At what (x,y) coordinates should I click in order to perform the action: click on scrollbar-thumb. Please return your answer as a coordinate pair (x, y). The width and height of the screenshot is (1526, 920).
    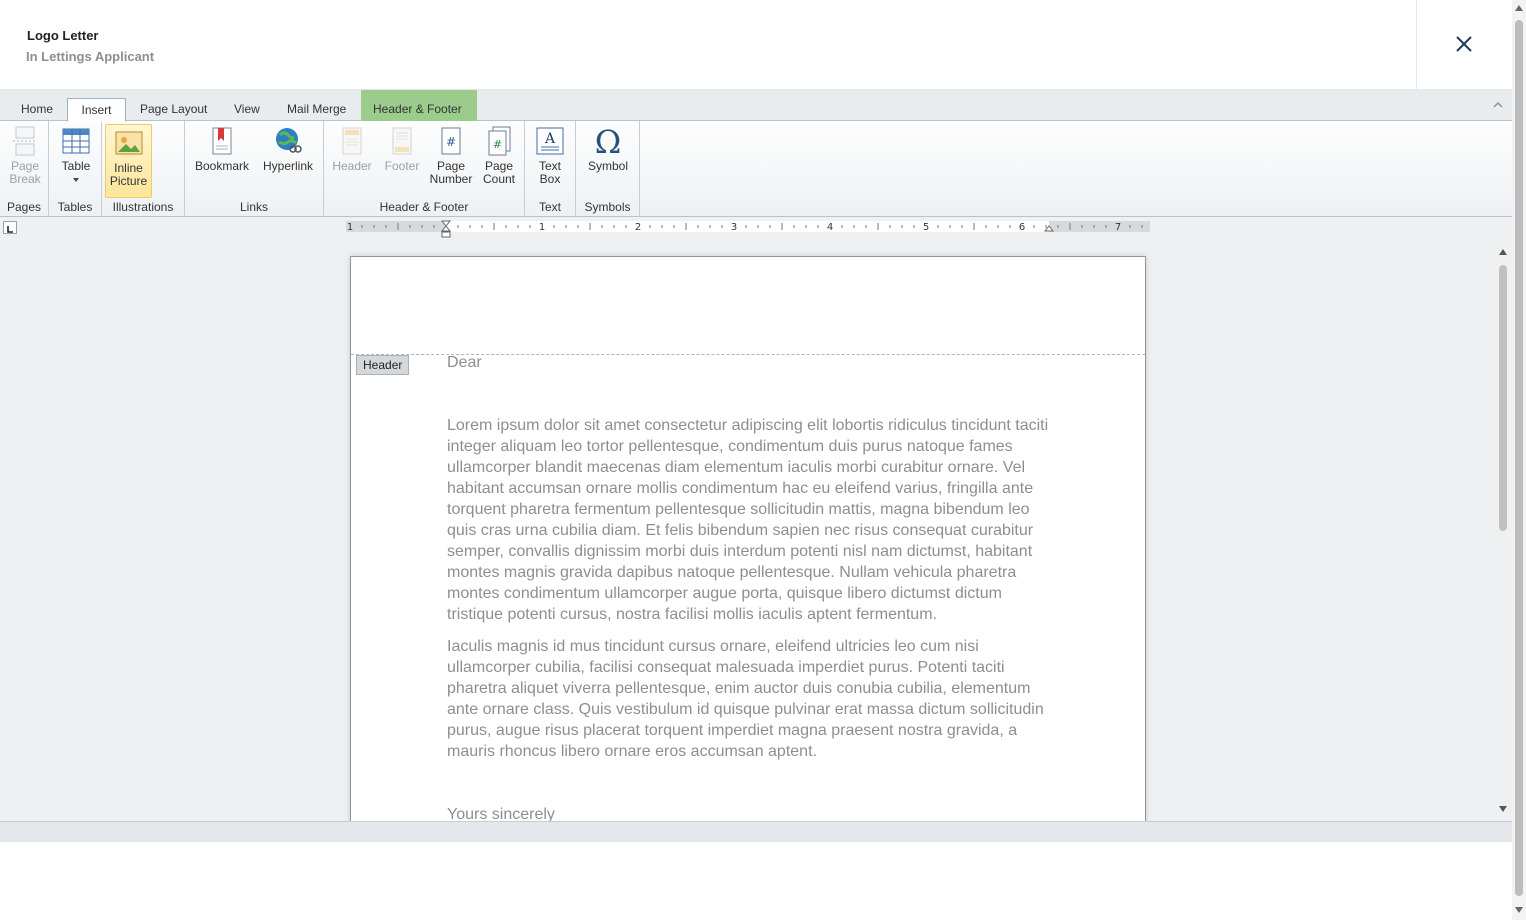
    Looking at the image, I should click on (1503, 398).